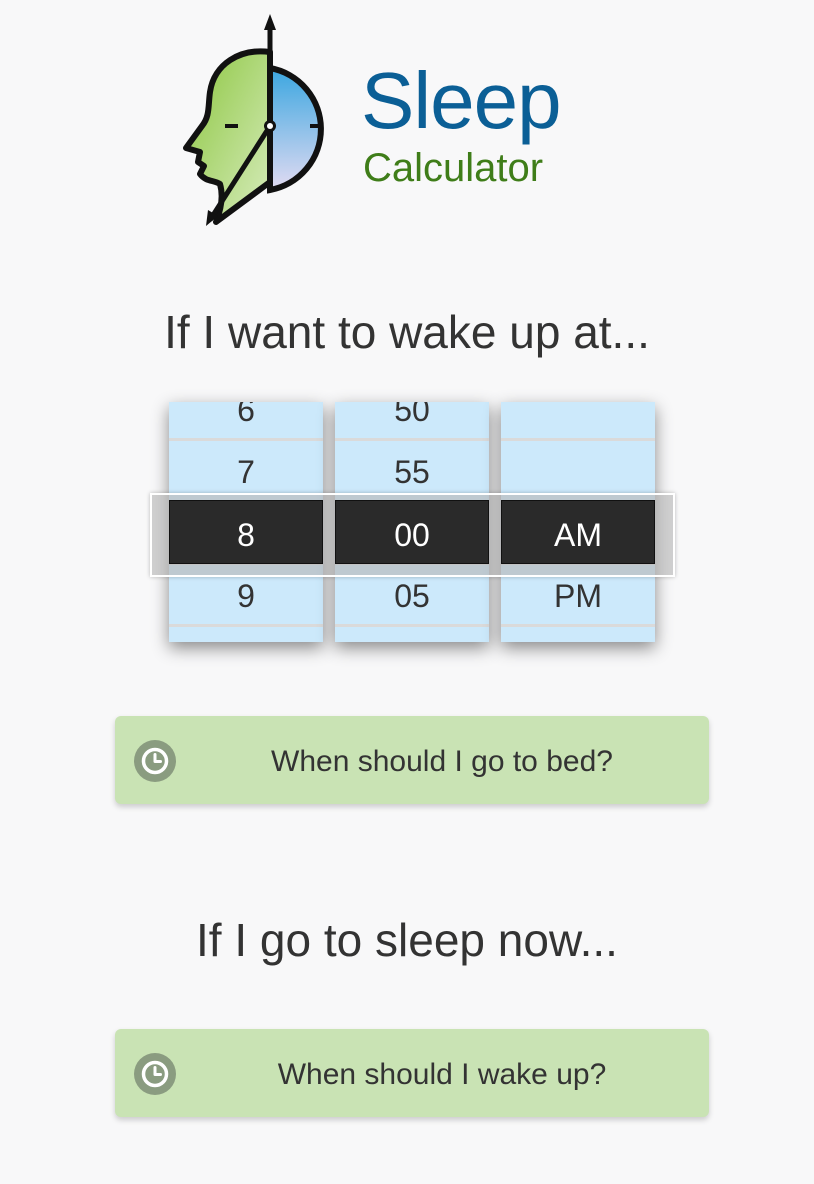 The height and width of the screenshot is (1184, 814). I want to click on hour-option: 6, so click(246, 421).